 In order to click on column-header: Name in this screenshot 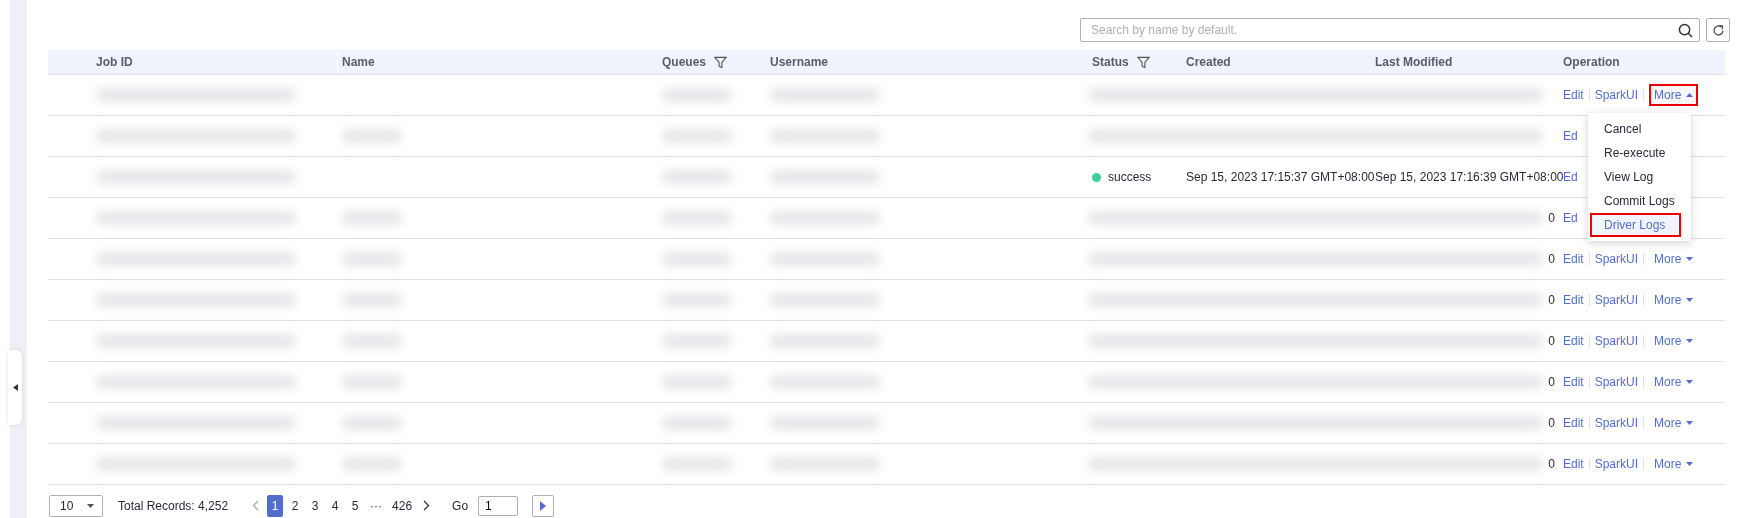, I will do `click(358, 62)`.